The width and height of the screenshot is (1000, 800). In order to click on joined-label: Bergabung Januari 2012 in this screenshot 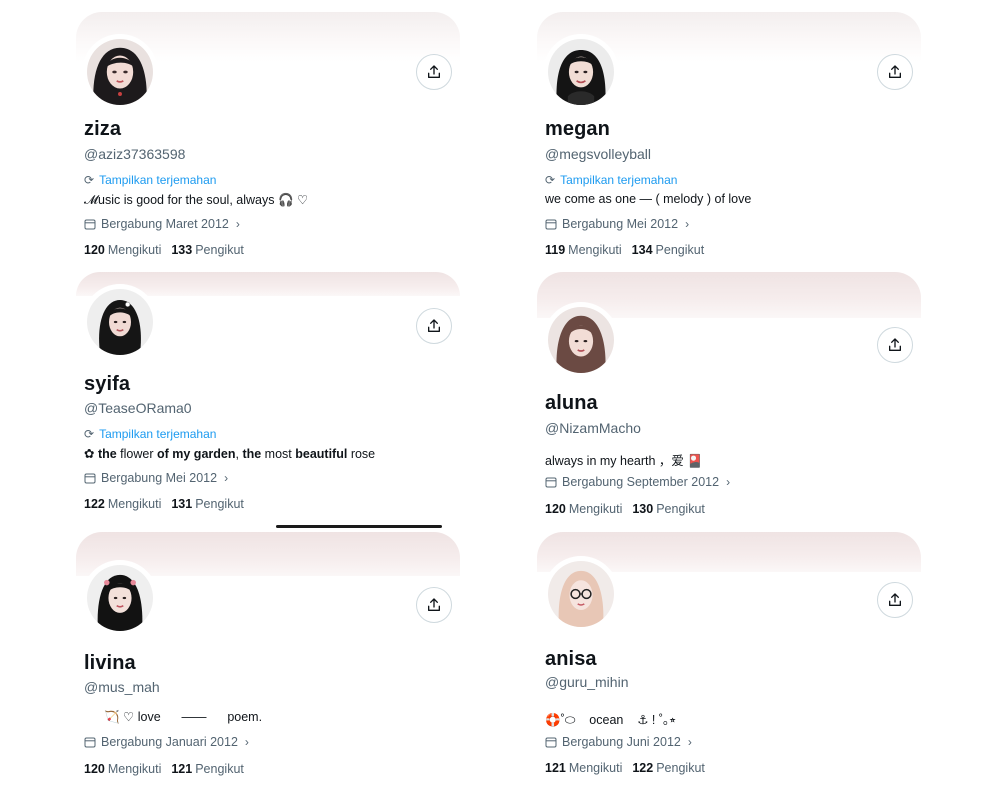, I will do `click(169, 742)`.